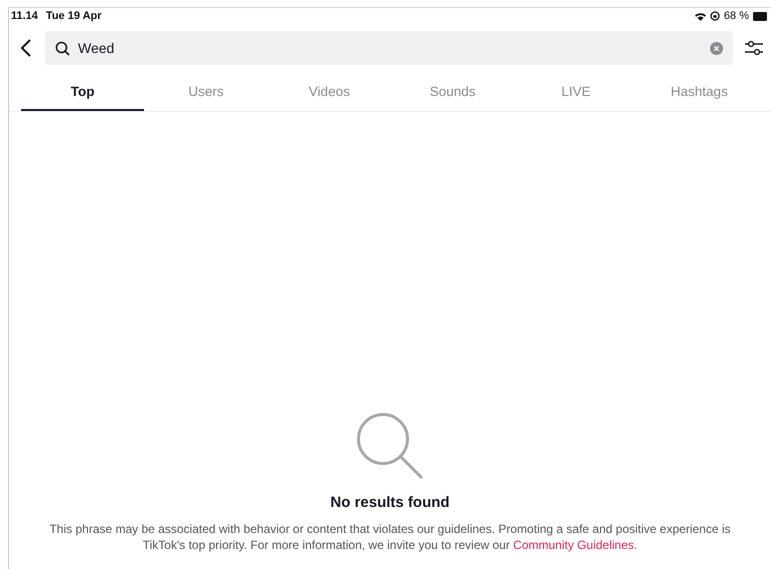  Describe the element at coordinates (573, 545) in the screenshot. I see `community-guidelines-link: Community Guidelines` at that location.